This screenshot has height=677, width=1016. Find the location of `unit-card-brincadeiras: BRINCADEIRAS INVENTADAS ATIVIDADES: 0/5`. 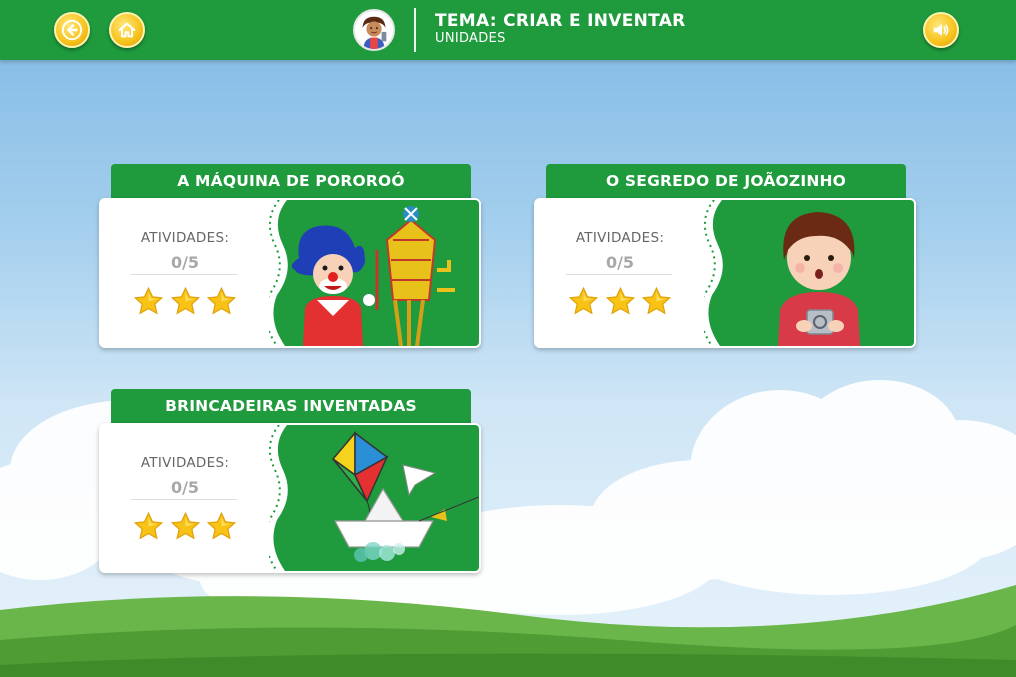

unit-card-brincadeiras: BRINCADEIRAS INVENTADAS ATIVIDADES: 0/5 is located at coordinates (290, 482).